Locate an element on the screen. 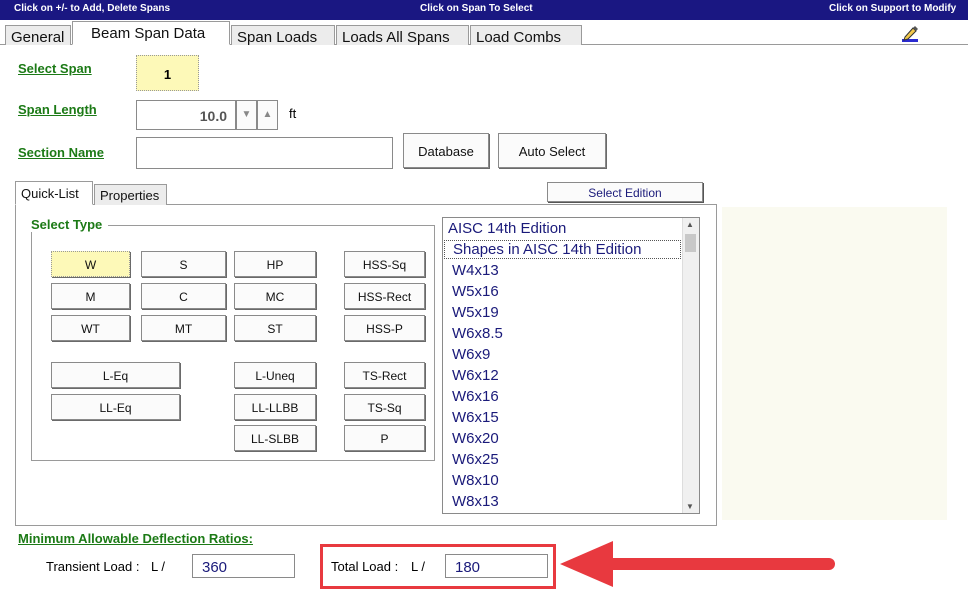 This screenshot has width=968, height=614. select-edition-button: Select Edition is located at coordinates (625, 192).